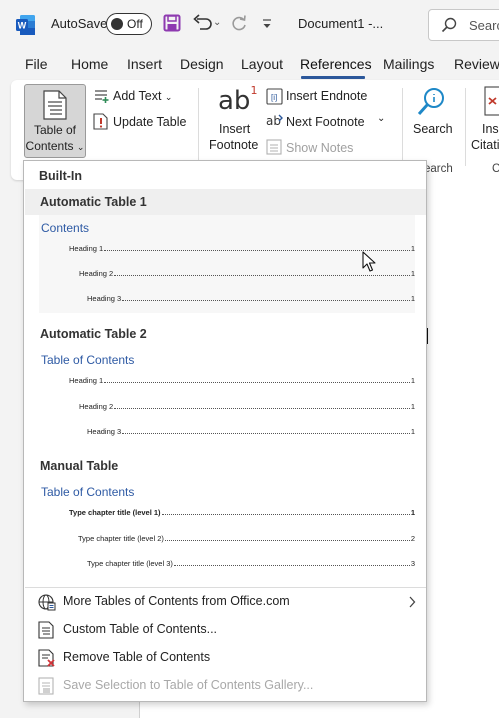 This screenshot has height=718, width=499. What do you see at coordinates (262, 64) in the screenshot?
I see `tab-layout: Layout` at bounding box center [262, 64].